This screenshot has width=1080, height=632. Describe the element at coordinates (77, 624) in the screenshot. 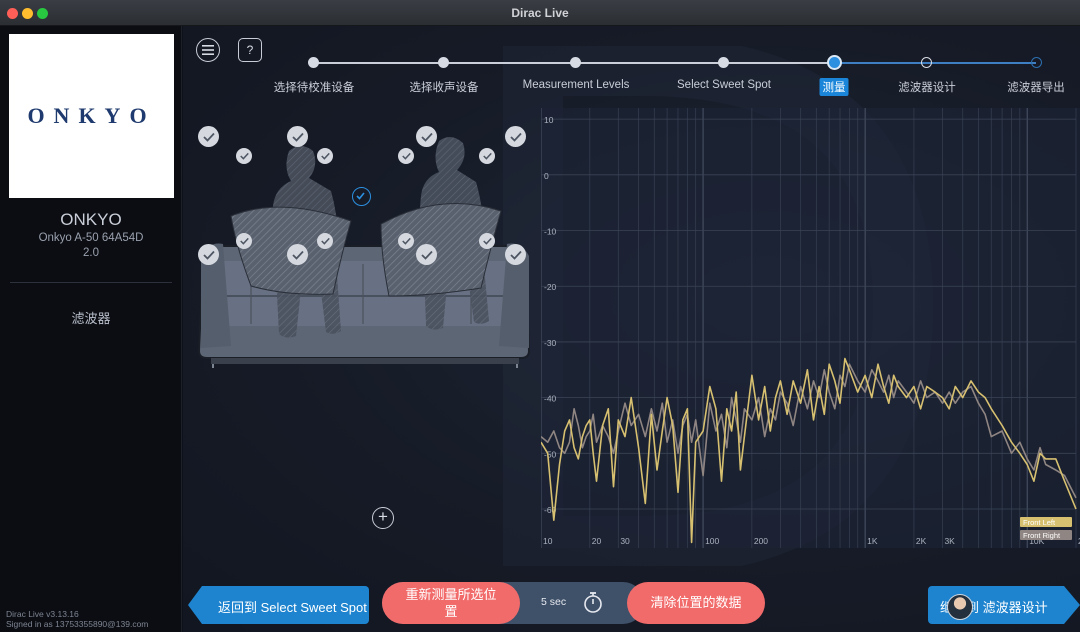

I see `signed-in-user: Signed in as 13753355890@139.com` at that location.